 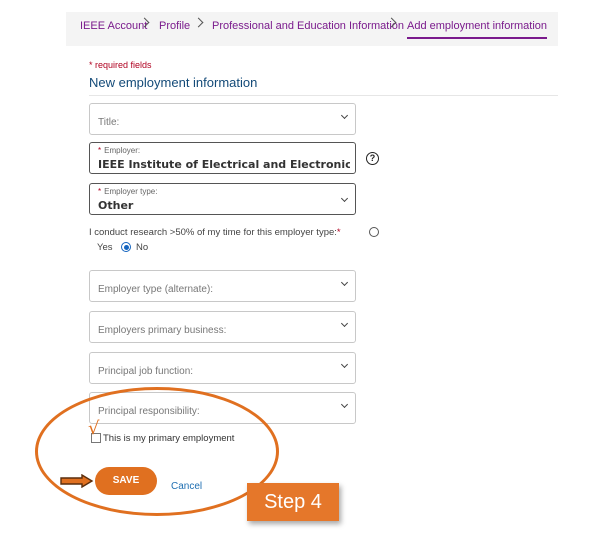 I want to click on cancel-link: Cancel, so click(x=186, y=486).